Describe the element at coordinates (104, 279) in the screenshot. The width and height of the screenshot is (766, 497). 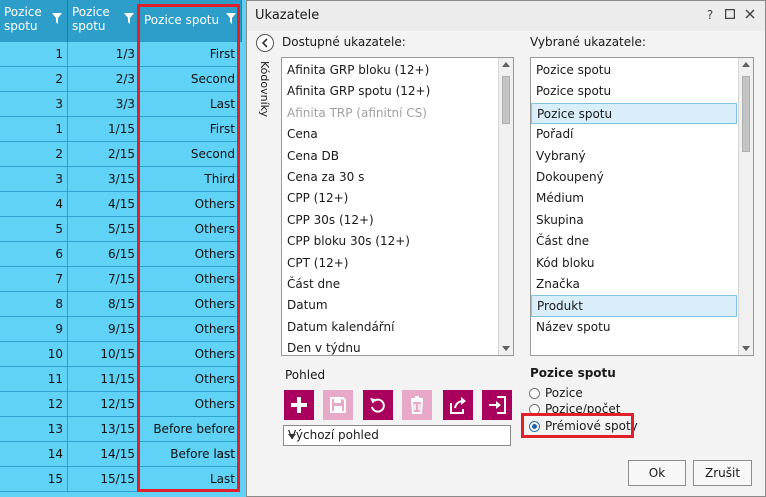
I see `grid-cell: 7/15` at that location.